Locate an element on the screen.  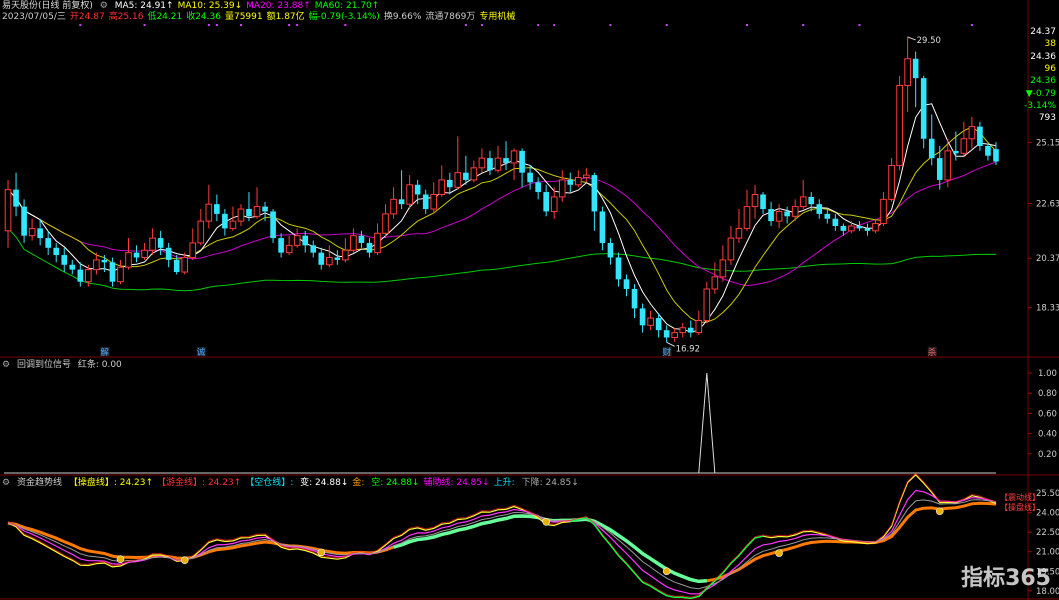
marker-0: 解 is located at coordinates (104, 352).